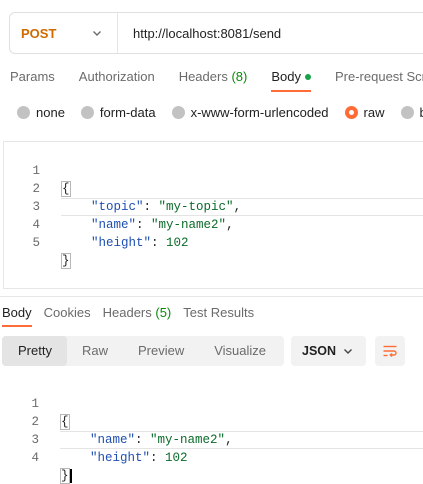 The image size is (423, 484). I want to click on radio-x-www-form-urlencoded: x-www-form-urlencoded, so click(250, 112).